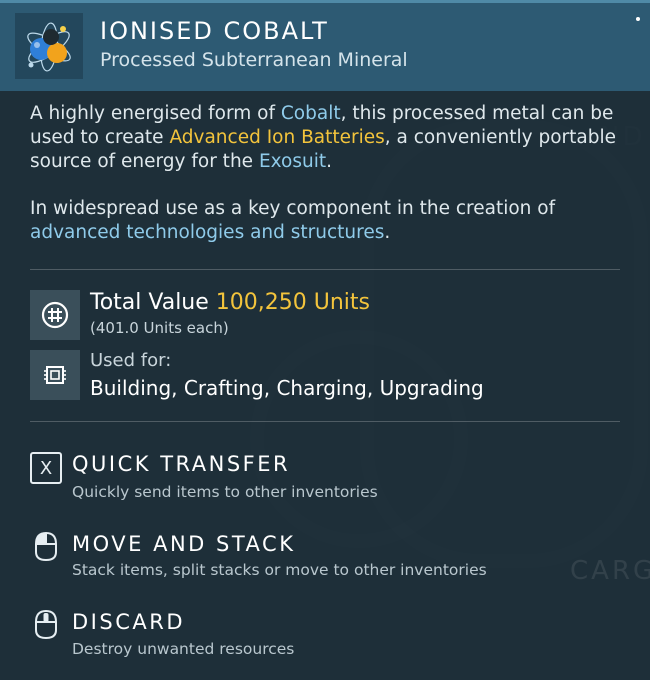  I want to click on move-and-stack-action: MOVE AND STACK, so click(183, 544).